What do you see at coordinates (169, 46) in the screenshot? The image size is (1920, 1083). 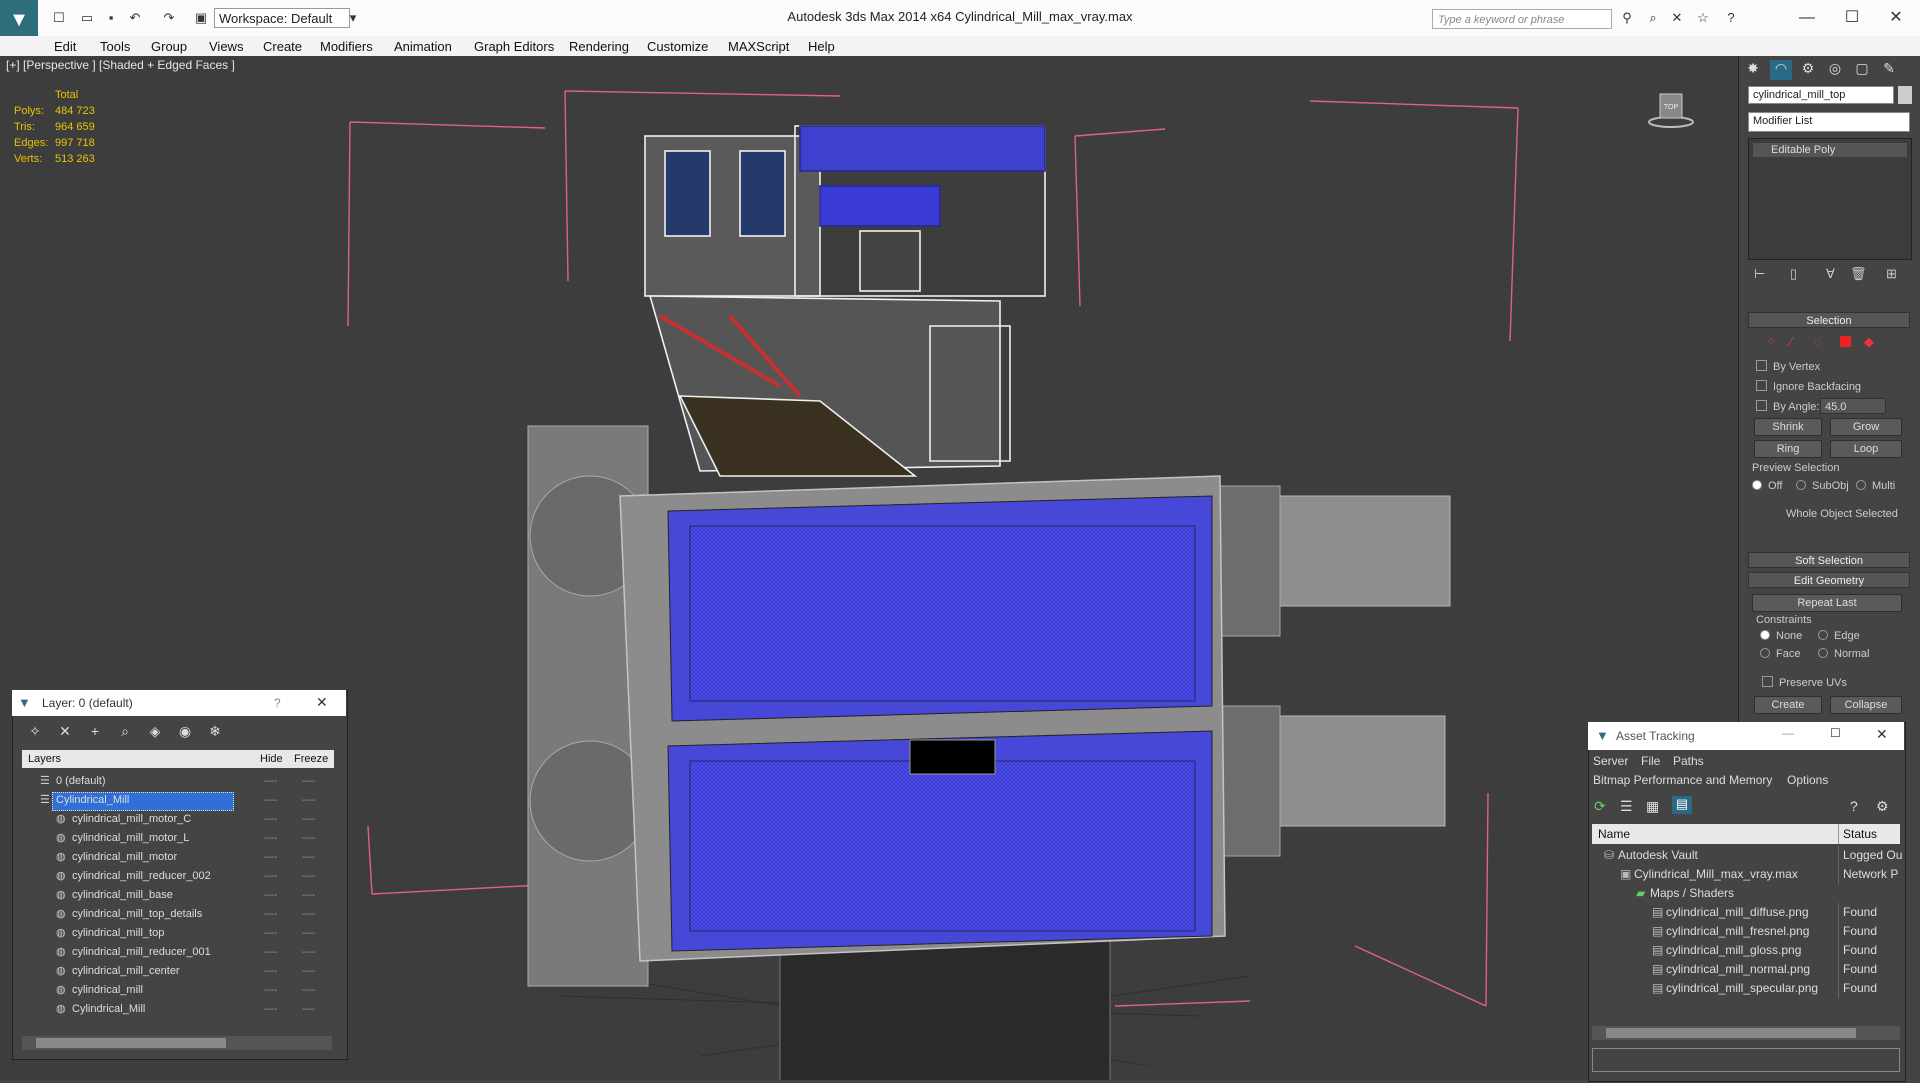 I see `menu-group: Group` at bounding box center [169, 46].